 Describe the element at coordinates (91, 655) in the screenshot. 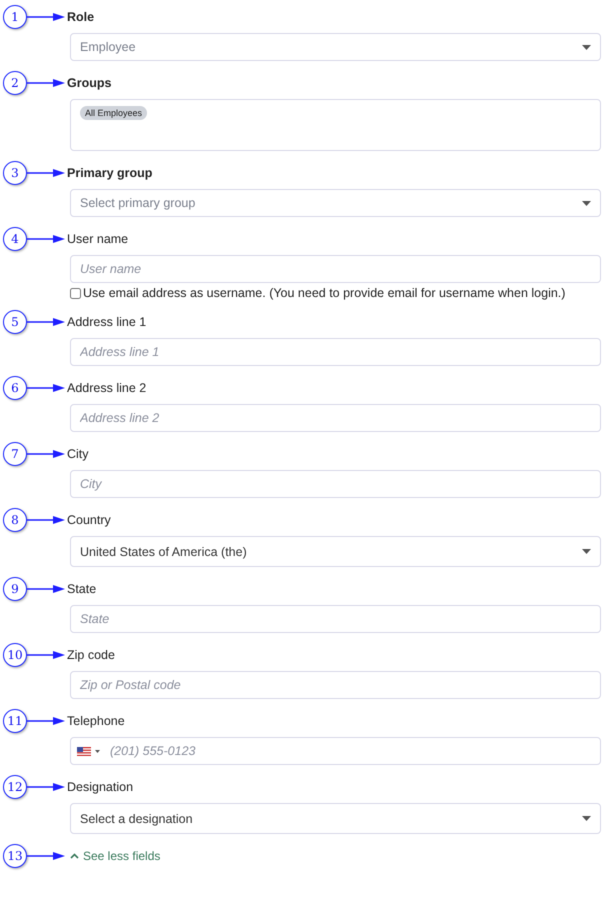

I see `field-label: Zip code` at that location.